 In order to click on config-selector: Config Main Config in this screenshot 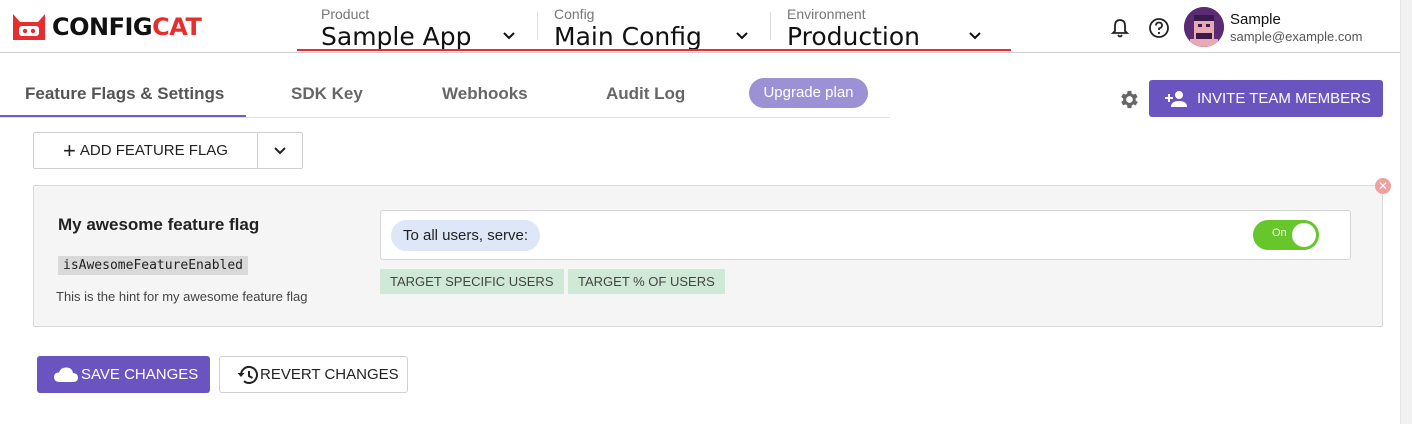, I will do `click(654, 28)`.